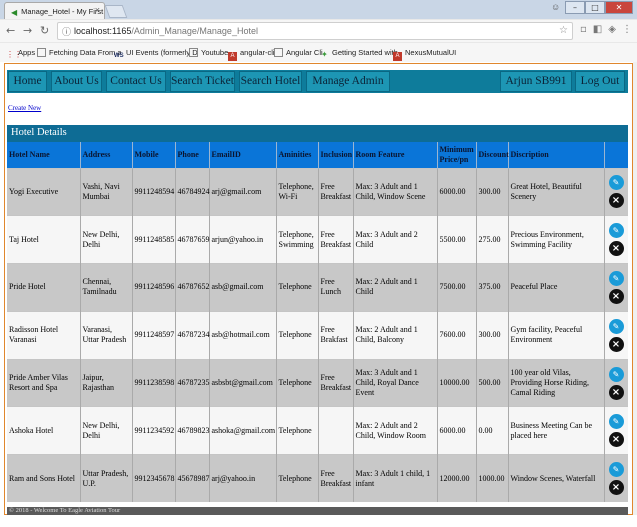 This screenshot has height=527, width=637. I want to click on table-cell: Jaipur, Rajasthan, so click(106, 382).